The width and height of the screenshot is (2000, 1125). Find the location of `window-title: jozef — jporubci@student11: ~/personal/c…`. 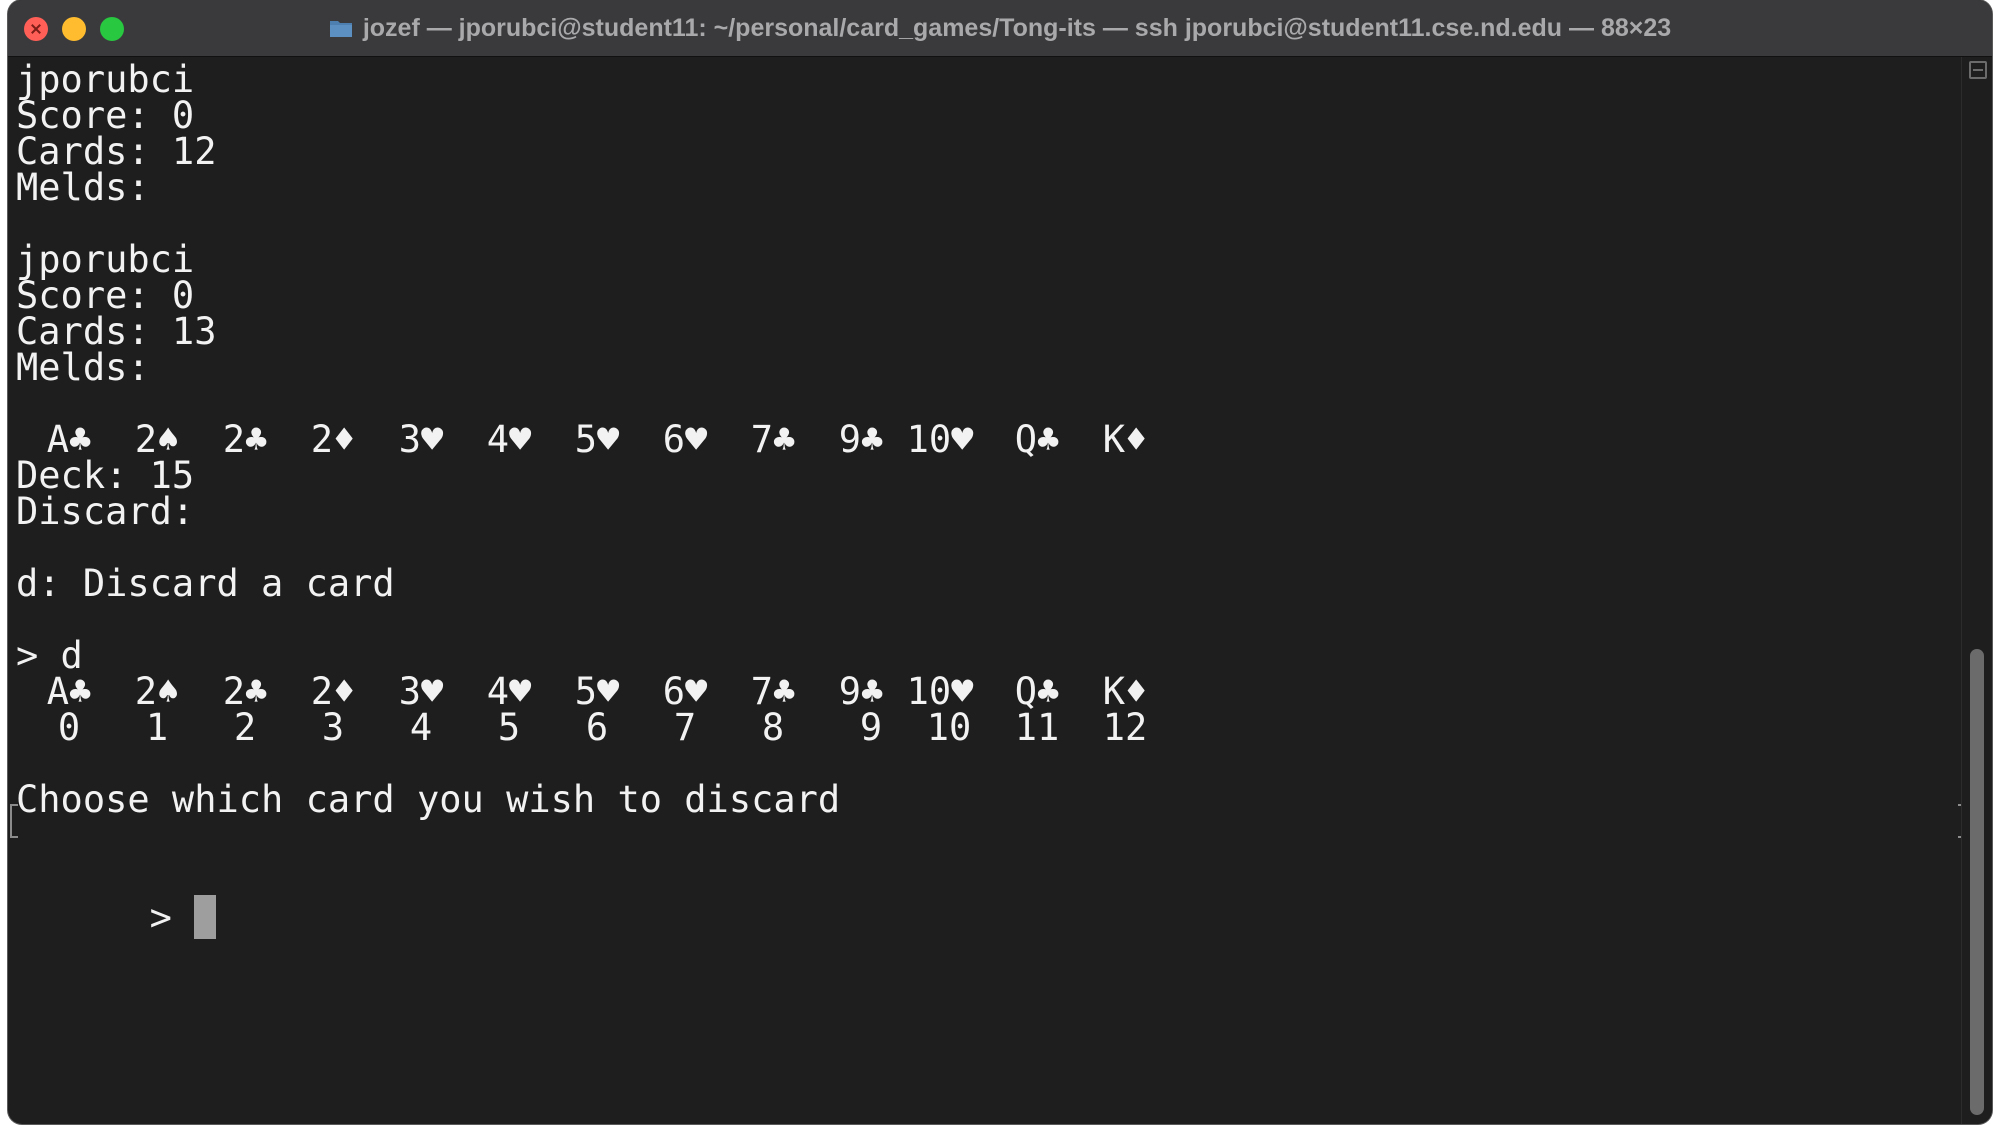

window-title: jozef — jporubci@student11: ~/personal/c… is located at coordinates (1017, 27).